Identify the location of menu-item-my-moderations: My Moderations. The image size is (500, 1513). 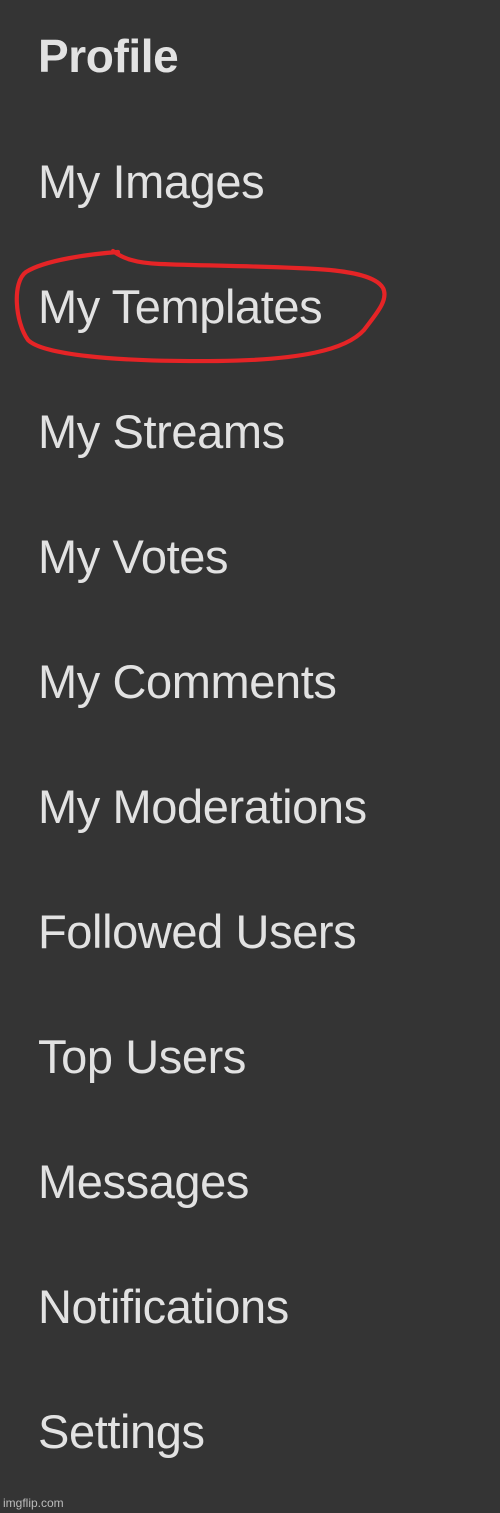
(202, 807).